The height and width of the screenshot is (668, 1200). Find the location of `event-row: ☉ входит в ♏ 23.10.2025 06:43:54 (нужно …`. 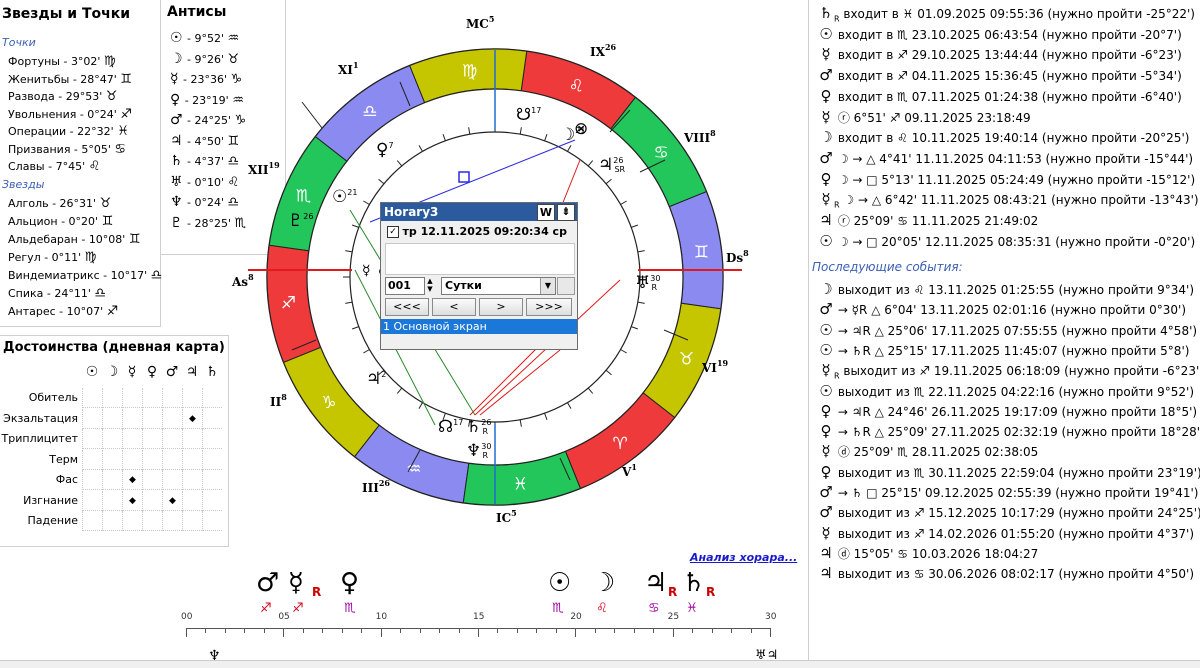

event-row: ☉ входит в ♏ 23.10.2025 06:43:54 (нужно … is located at coordinates (1000, 34).